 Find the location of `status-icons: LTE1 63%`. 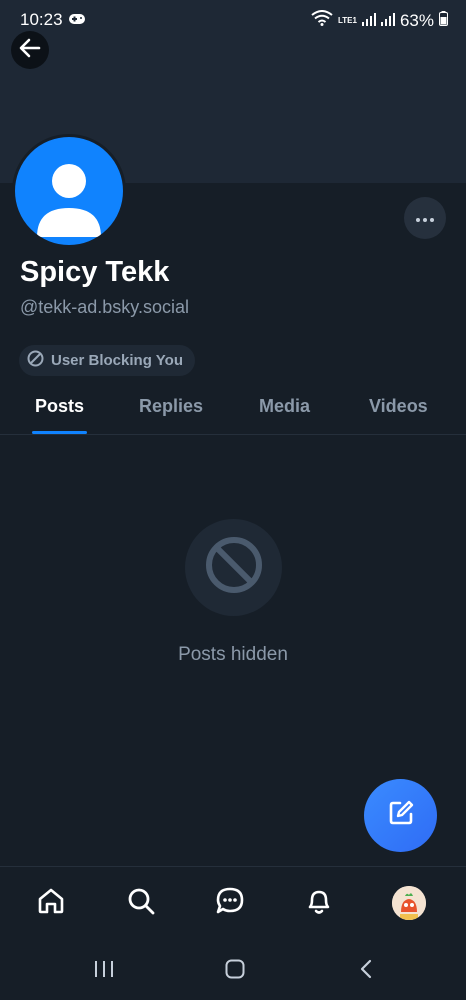

status-icons: LTE1 63% is located at coordinates (379, 20).